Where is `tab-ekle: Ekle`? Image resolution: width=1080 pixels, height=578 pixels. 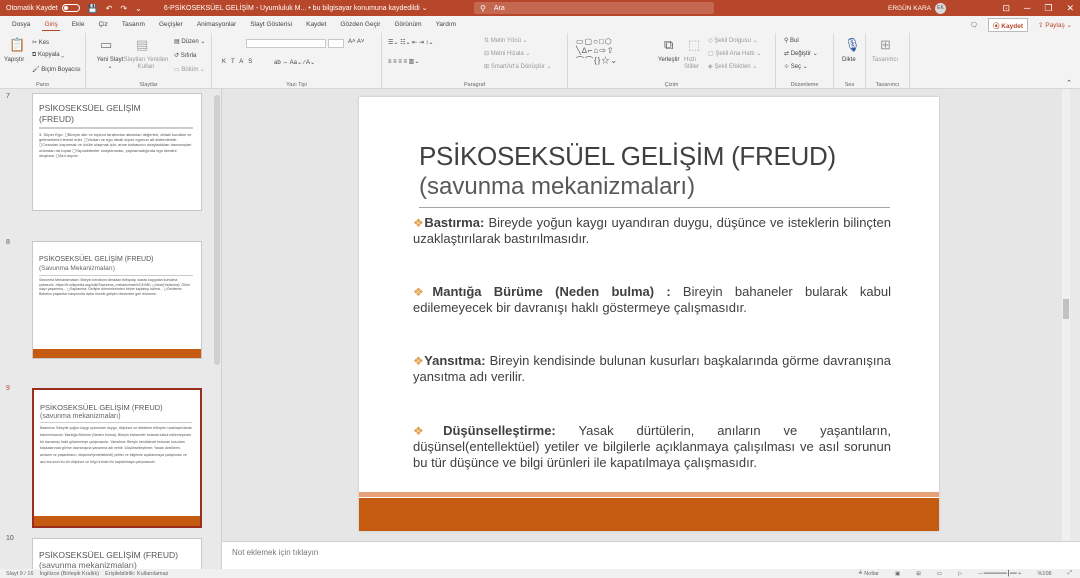
tab-ekle: Ekle is located at coordinates (78, 24).